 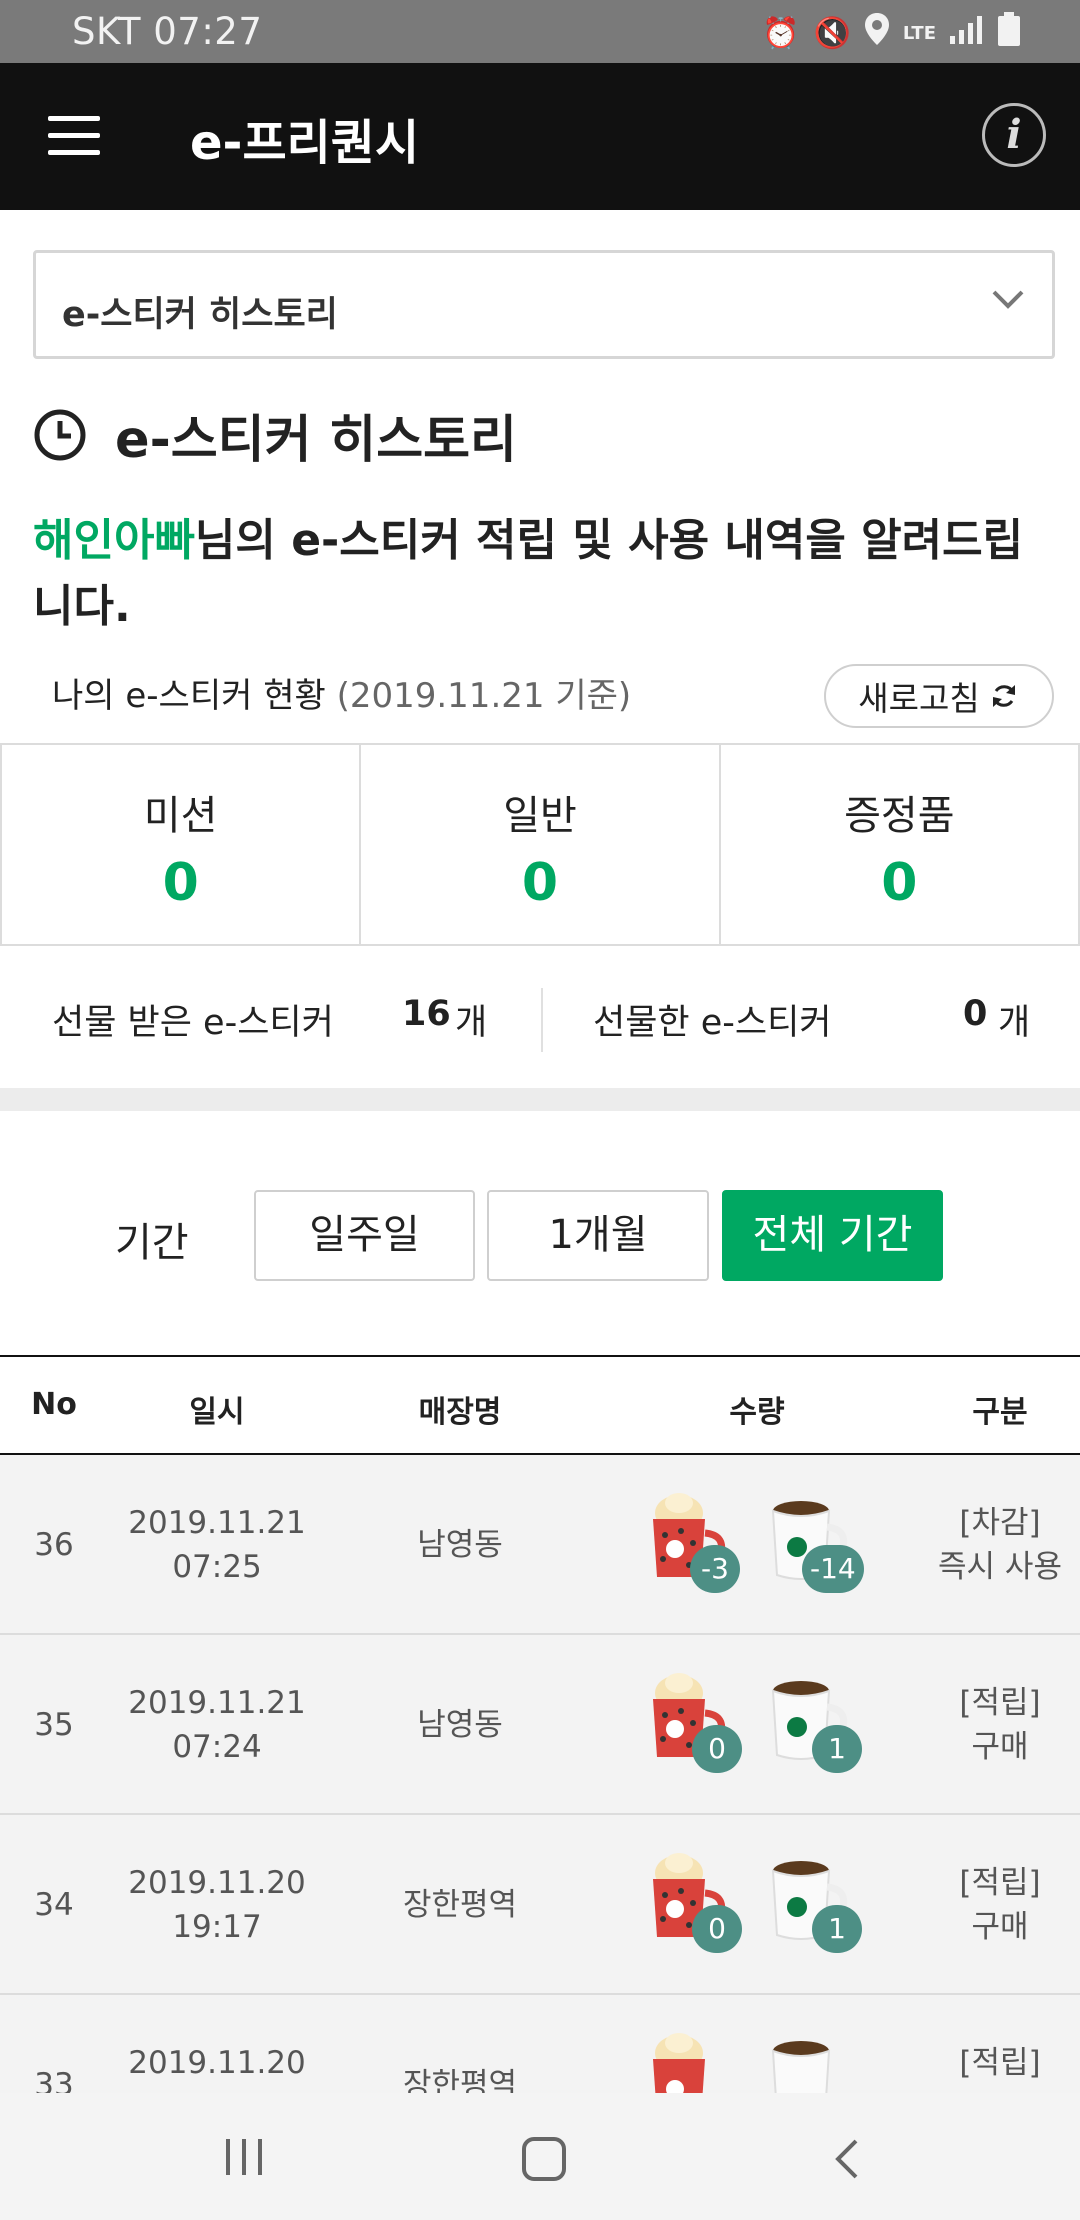 I want to click on alarm-icon: ⏰, so click(x=781, y=33).